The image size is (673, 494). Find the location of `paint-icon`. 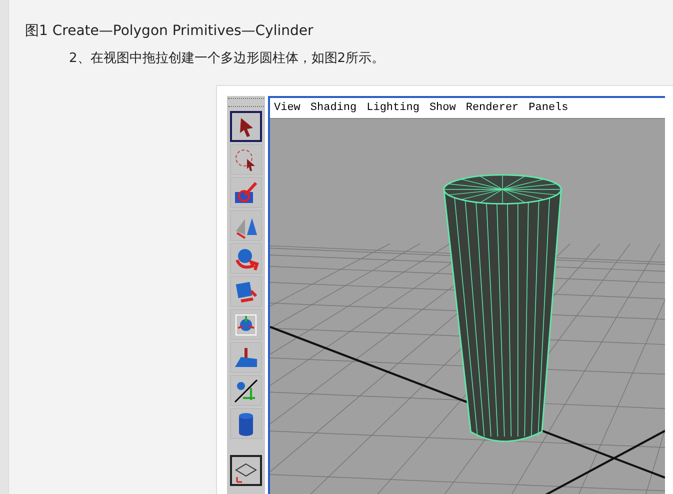

paint-icon is located at coordinates (246, 193).